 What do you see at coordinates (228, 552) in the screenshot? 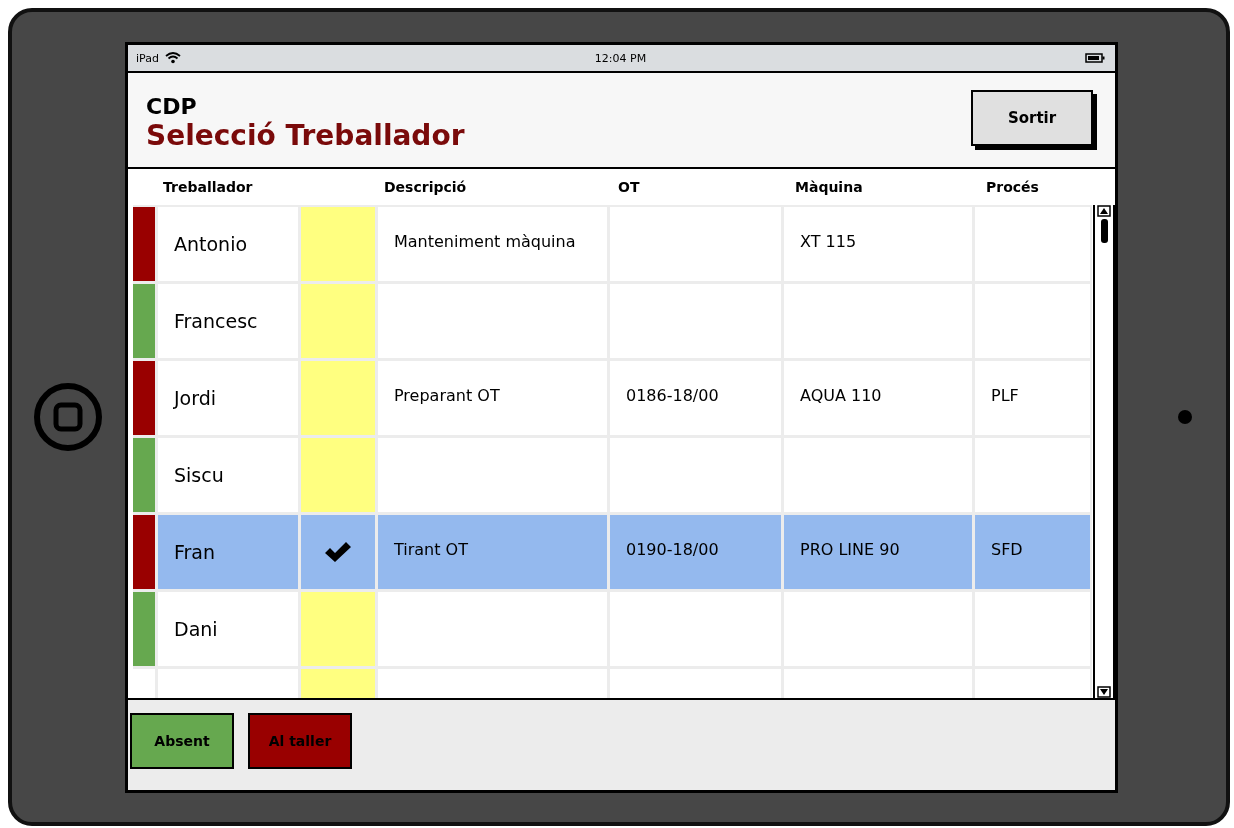
I see `worker-name-cell: Fran` at bounding box center [228, 552].